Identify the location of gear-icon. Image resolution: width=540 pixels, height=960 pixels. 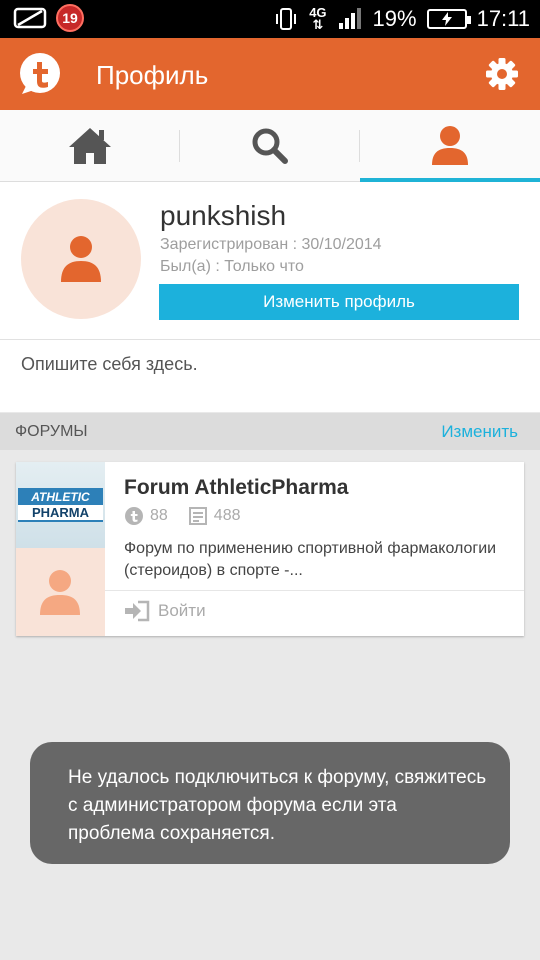
(502, 74).